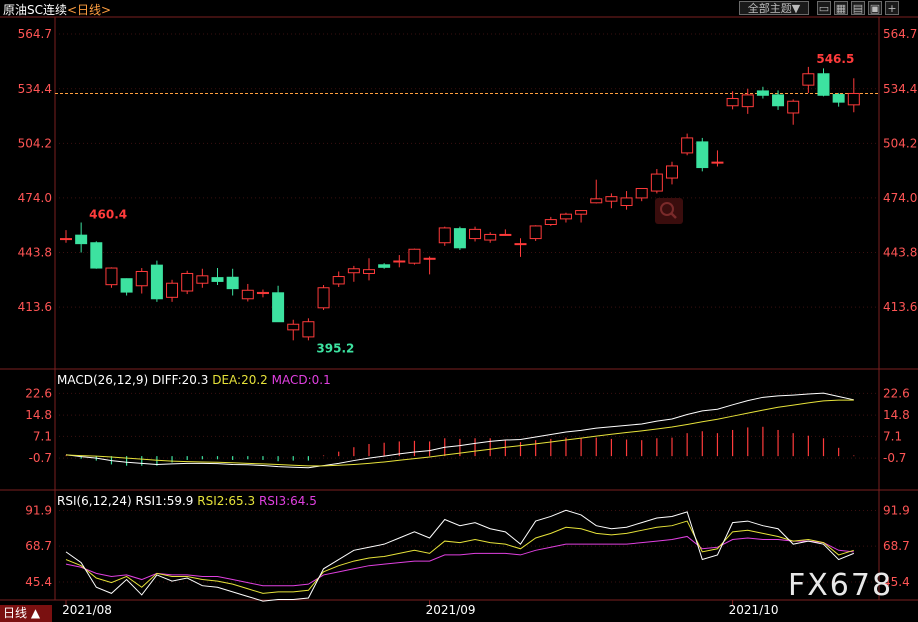 This screenshot has height=622, width=918. What do you see at coordinates (180, 501) in the screenshot?
I see `rsi1-value: 59.9` at bounding box center [180, 501].